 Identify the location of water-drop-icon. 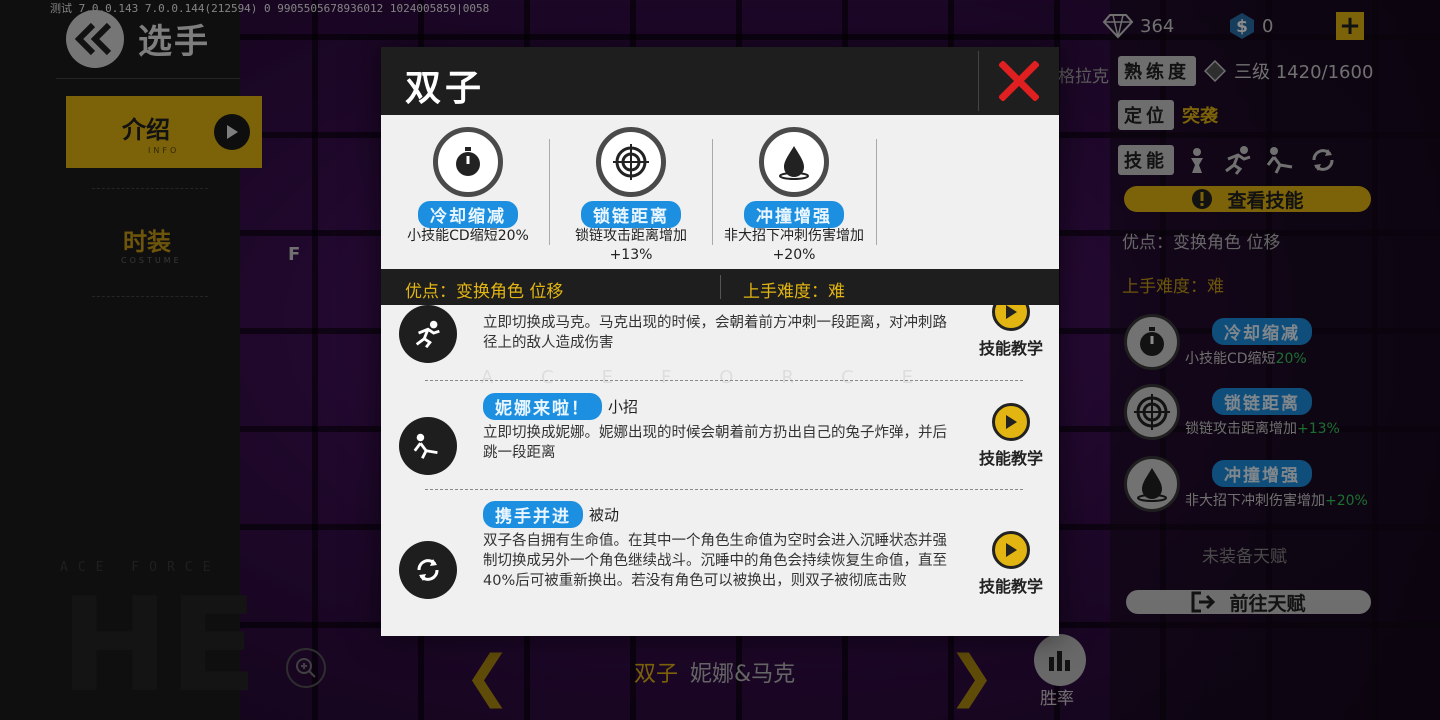
(794, 162).